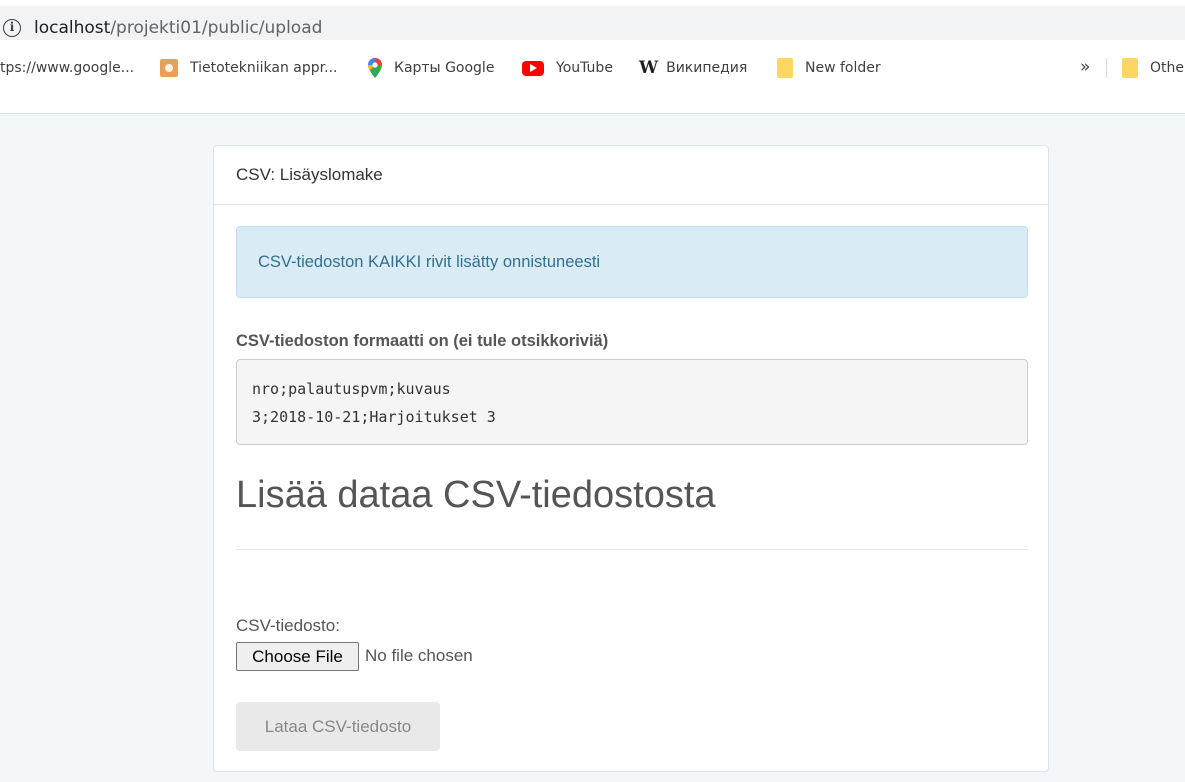  Describe the element at coordinates (375, 68) in the screenshot. I see `google-maps-icon` at that location.